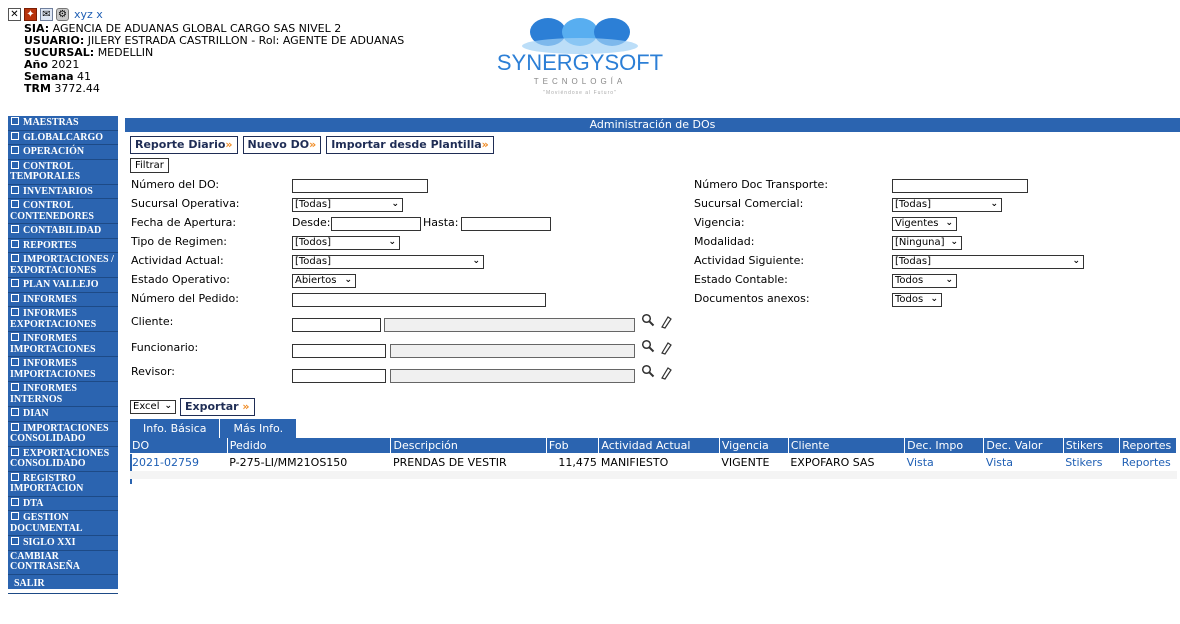 The image size is (1180, 624). I want to click on sidebar-item-informes-internos: INFORMES INTERNOS, so click(63, 394).